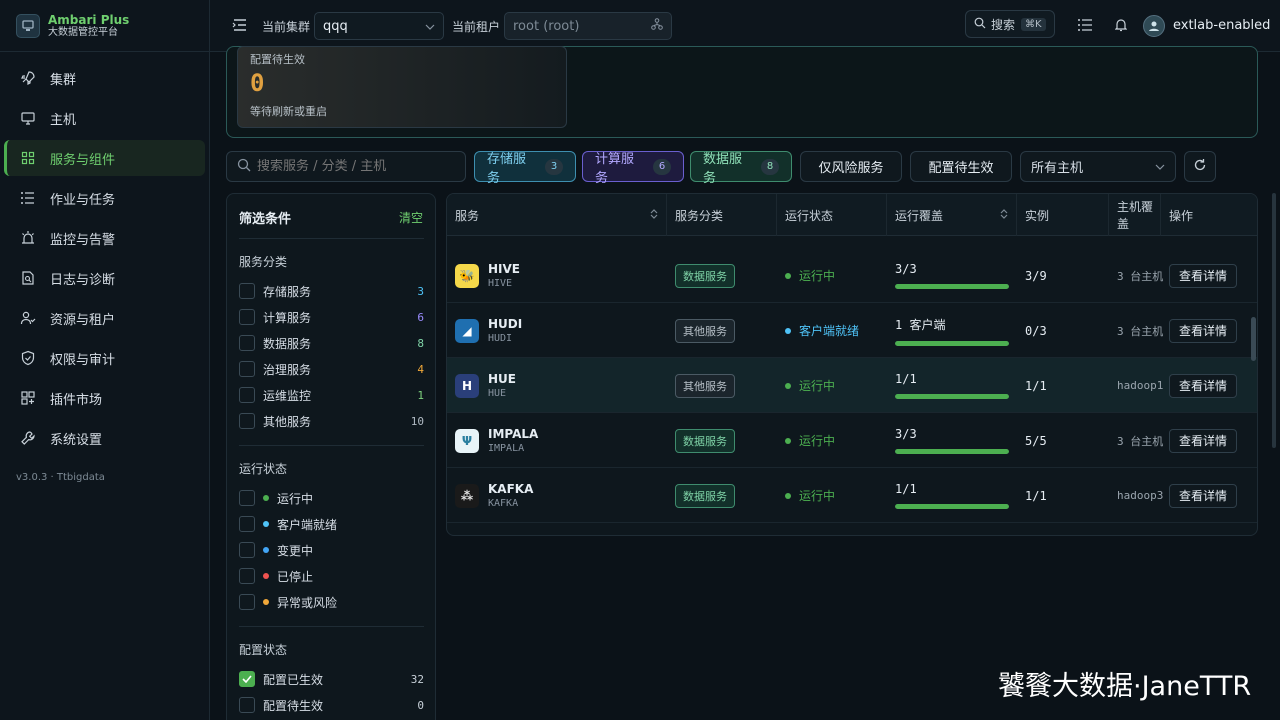 This screenshot has height=720, width=1280. Describe the element at coordinates (104, 278) in the screenshot. I see `sidebar-item-5: 日志与诊断` at that location.